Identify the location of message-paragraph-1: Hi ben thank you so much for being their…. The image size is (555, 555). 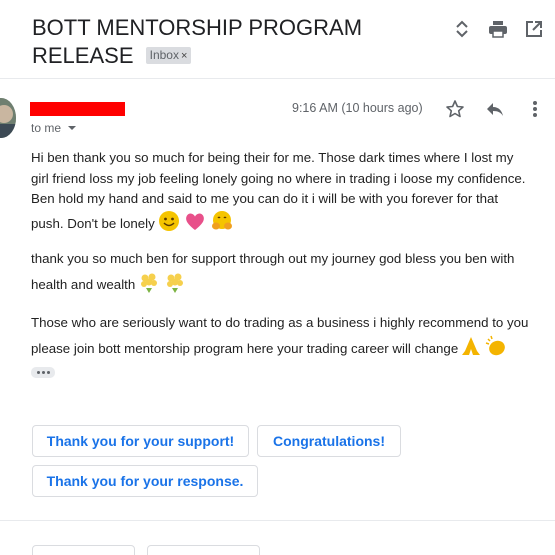
(281, 193).